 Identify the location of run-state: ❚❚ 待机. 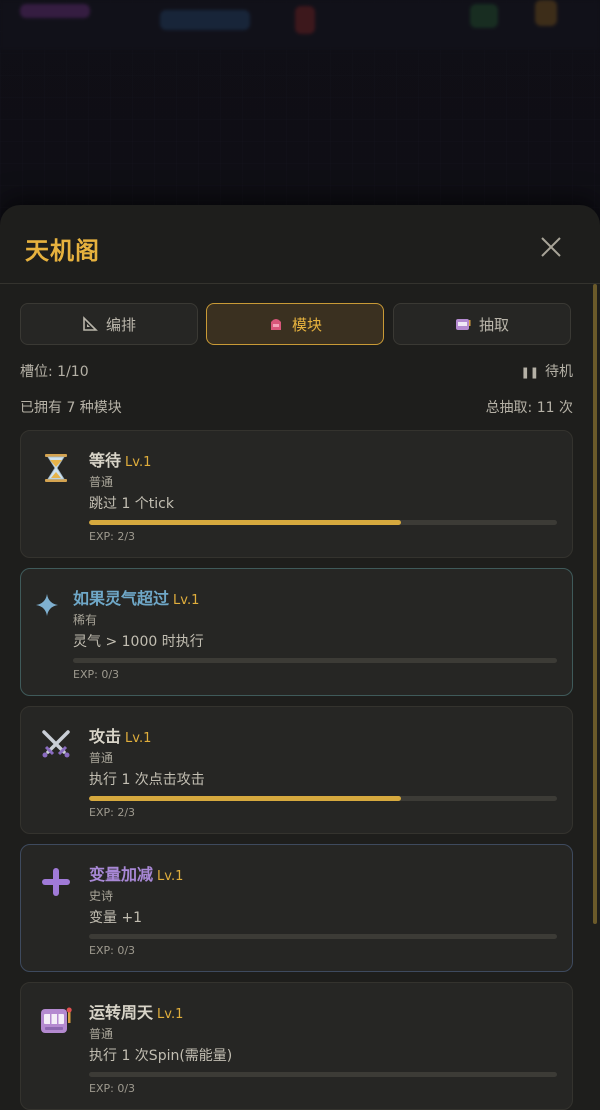
(547, 371).